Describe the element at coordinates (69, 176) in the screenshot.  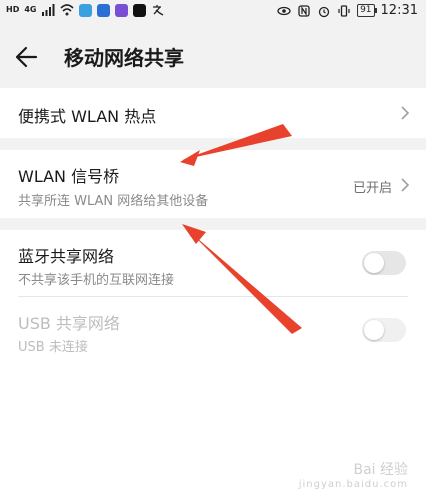
I see `wlan-bridge-title: WLAN 信号桥` at that location.